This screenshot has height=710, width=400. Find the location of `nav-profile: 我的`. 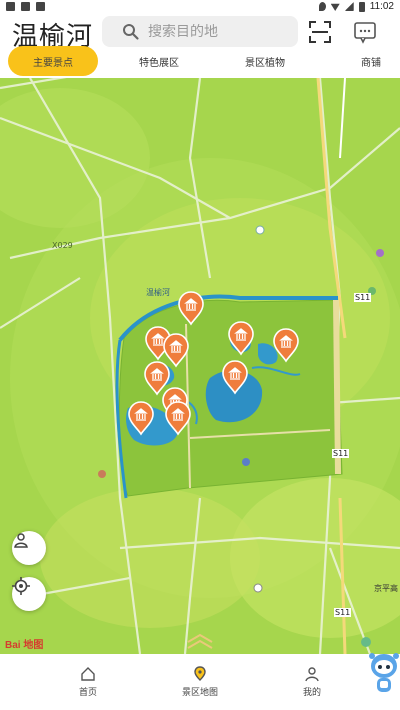

nav-profile: 我的 is located at coordinates (312, 682).